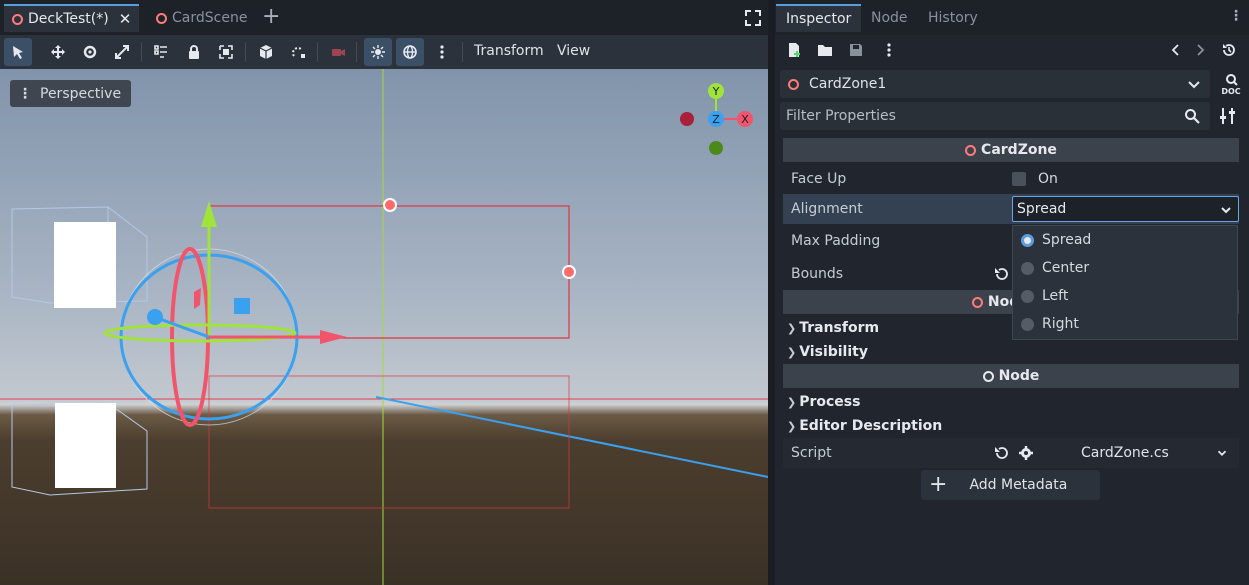 This screenshot has width=1249, height=585. Describe the element at coordinates (271, 17) in the screenshot. I see `add-tab-icon: +` at that location.